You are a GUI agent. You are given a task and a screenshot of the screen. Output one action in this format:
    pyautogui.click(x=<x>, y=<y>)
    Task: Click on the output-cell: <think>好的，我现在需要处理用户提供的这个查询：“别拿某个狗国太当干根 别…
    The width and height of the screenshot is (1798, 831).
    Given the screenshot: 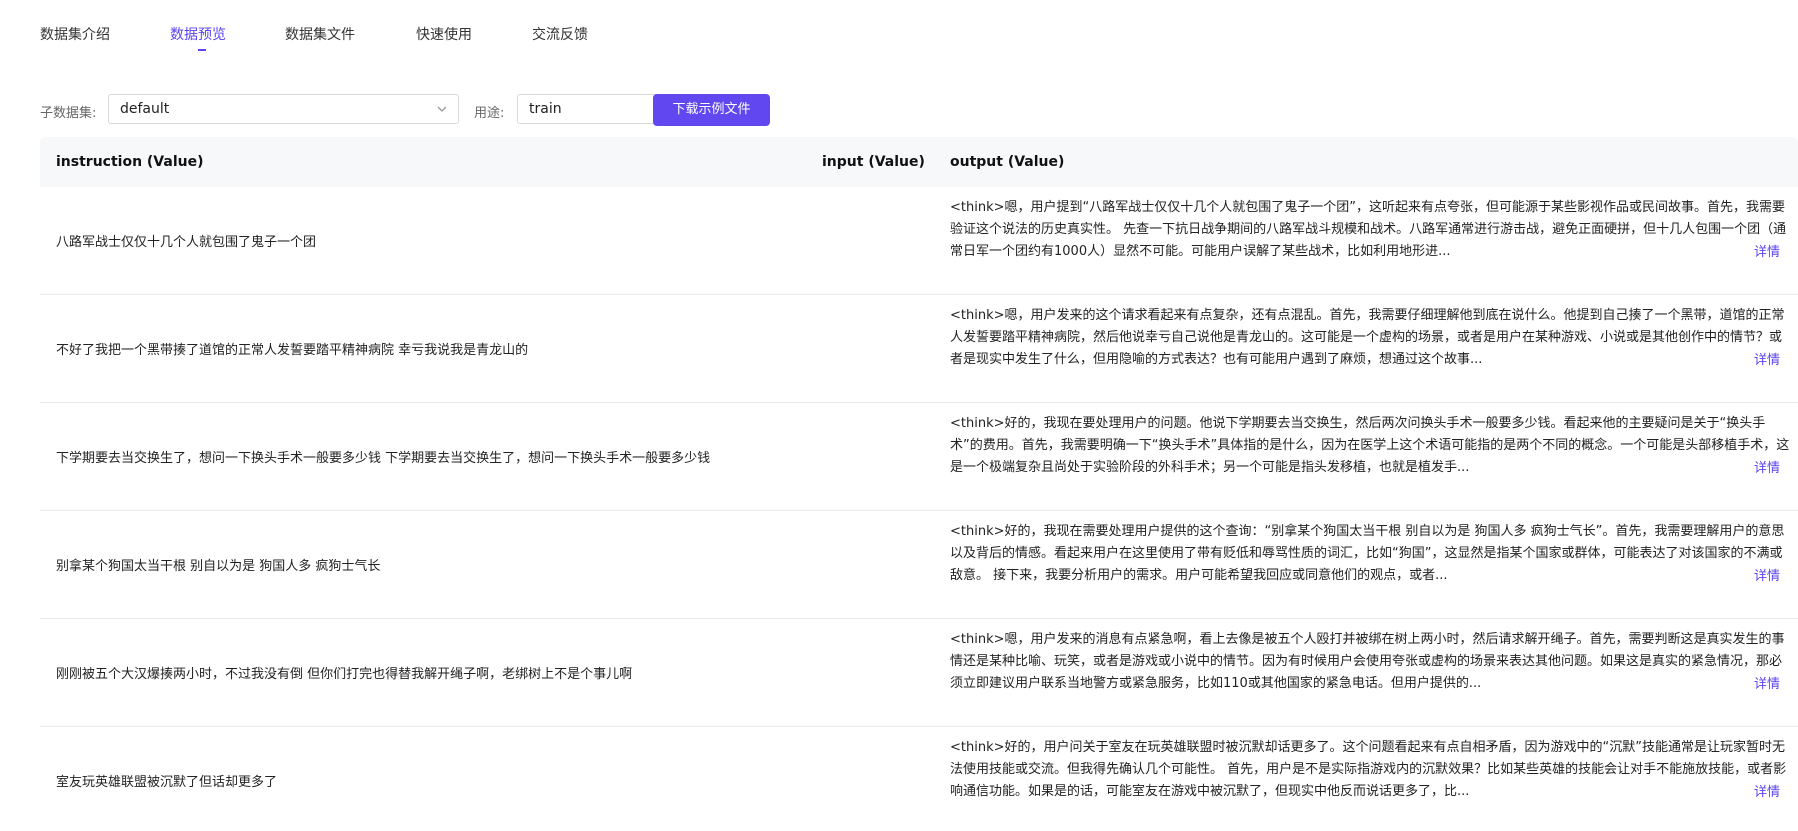 What is the action you would take?
    pyautogui.click(x=1367, y=553)
    